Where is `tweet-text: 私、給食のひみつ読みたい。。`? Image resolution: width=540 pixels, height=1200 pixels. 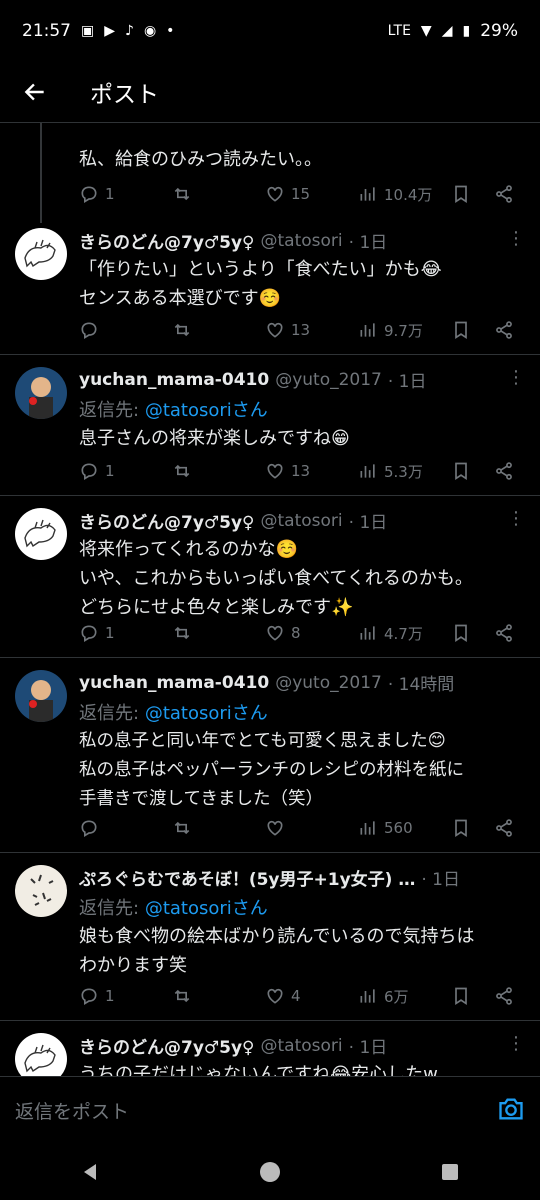
tweet-text: 私、給食のひみつ読みたい。。 is located at coordinates (200, 159).